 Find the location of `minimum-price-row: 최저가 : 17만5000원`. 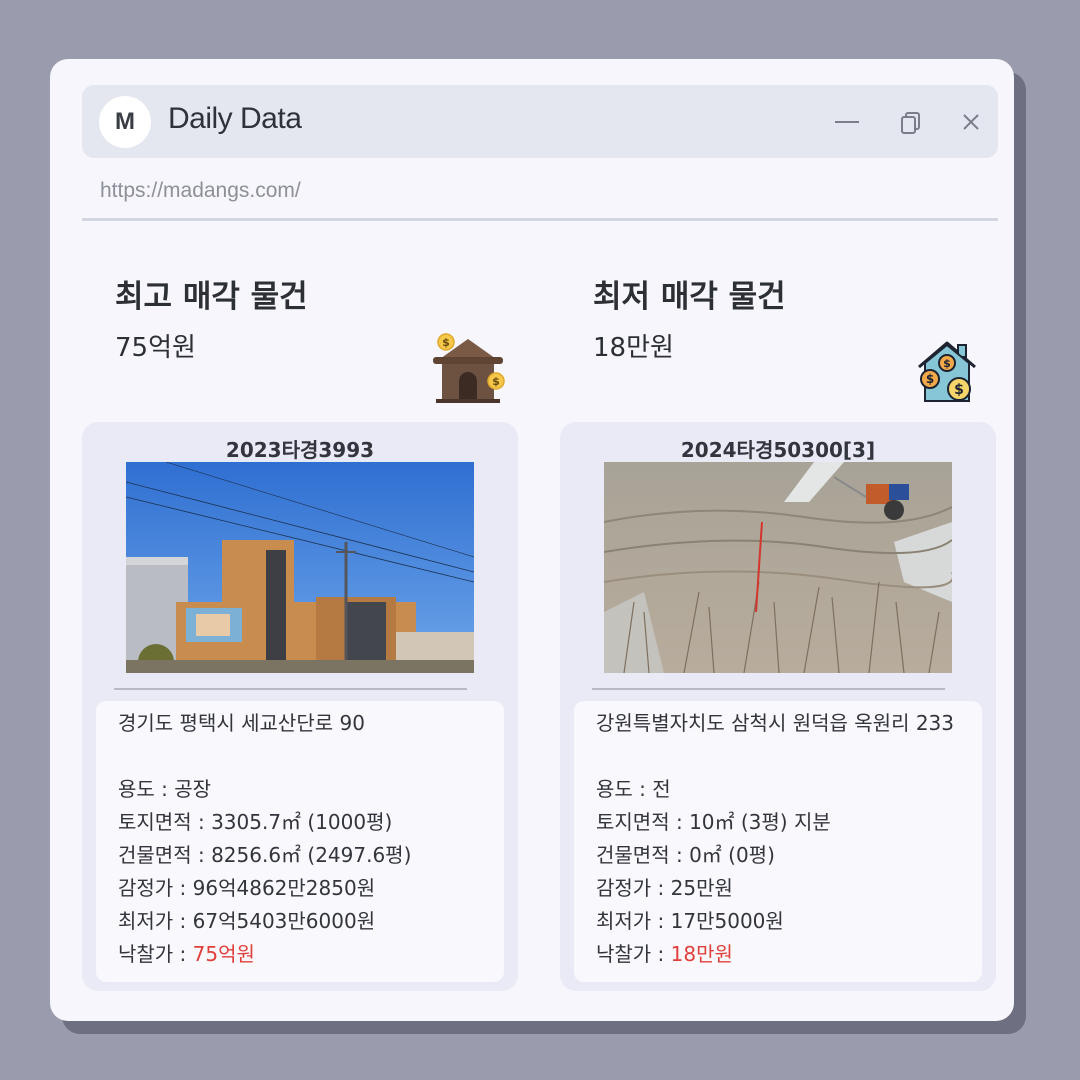

minimum-price-row: 최저가 : 17만5000원 is located at coordinates (778, 921).